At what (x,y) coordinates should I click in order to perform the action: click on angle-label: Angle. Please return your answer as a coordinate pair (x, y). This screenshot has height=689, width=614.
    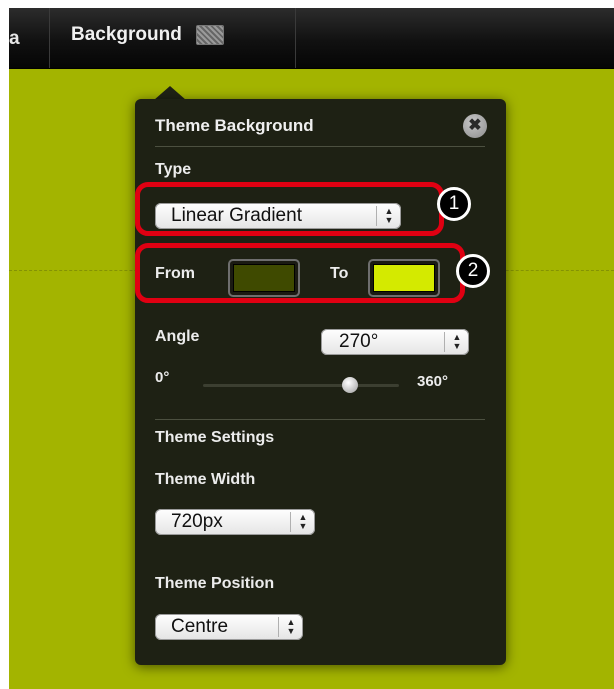
    Looking at the image, I should click on (177, 336).